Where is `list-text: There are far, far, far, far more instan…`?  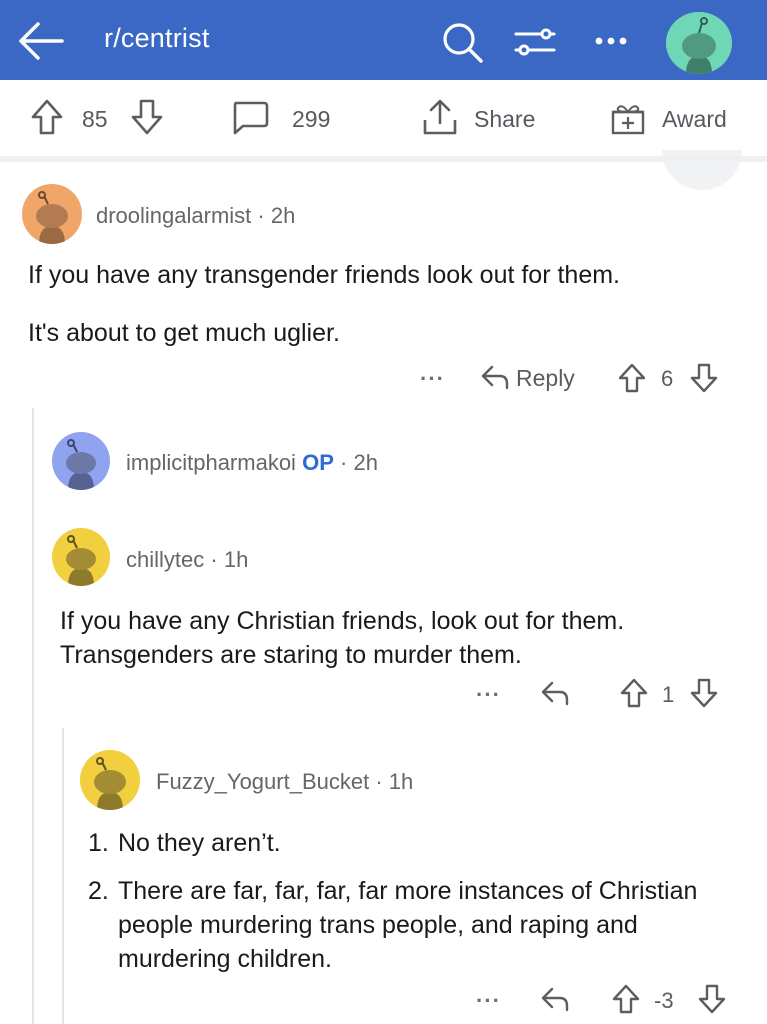 list-text: There are far, far, far, far more instan… is located at coordinates (408, 925).